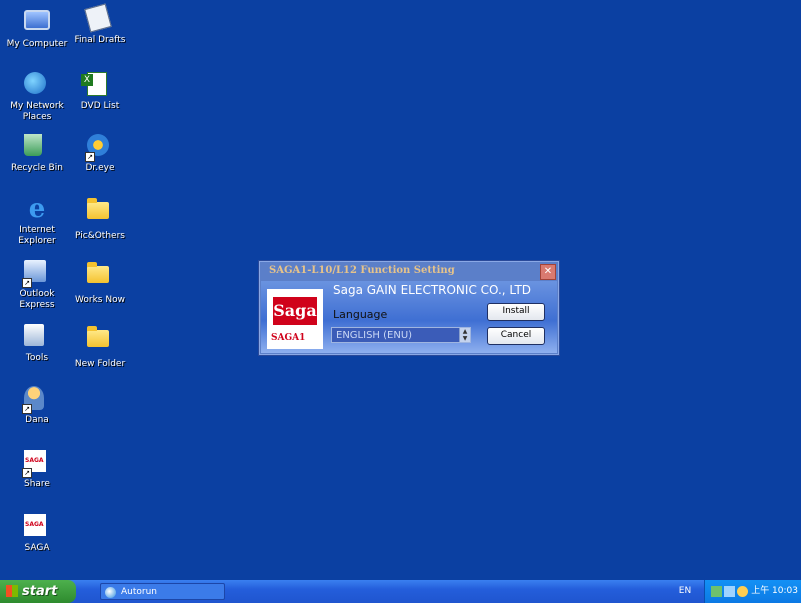 The height and width of the screenshot is (603, 801). Describe the element at coordinates (100, 106) in the screenshot. I see `desktop-icon-label: DVD List` at that location.